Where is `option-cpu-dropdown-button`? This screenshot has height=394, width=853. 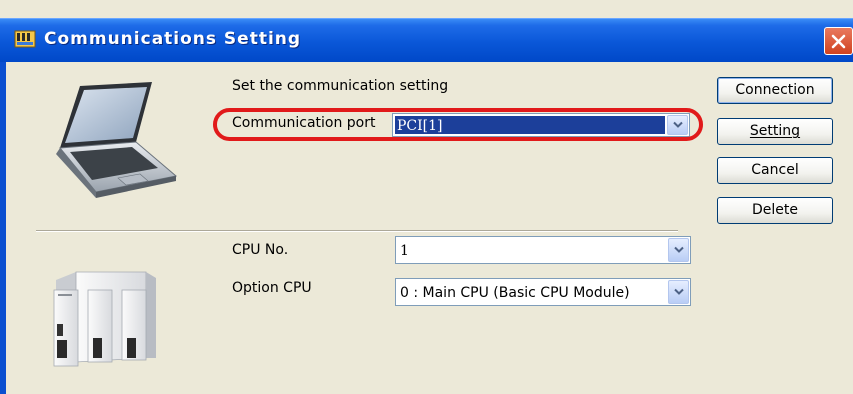 option-cpu-dropdown-button is located at coordinates (678, 292).